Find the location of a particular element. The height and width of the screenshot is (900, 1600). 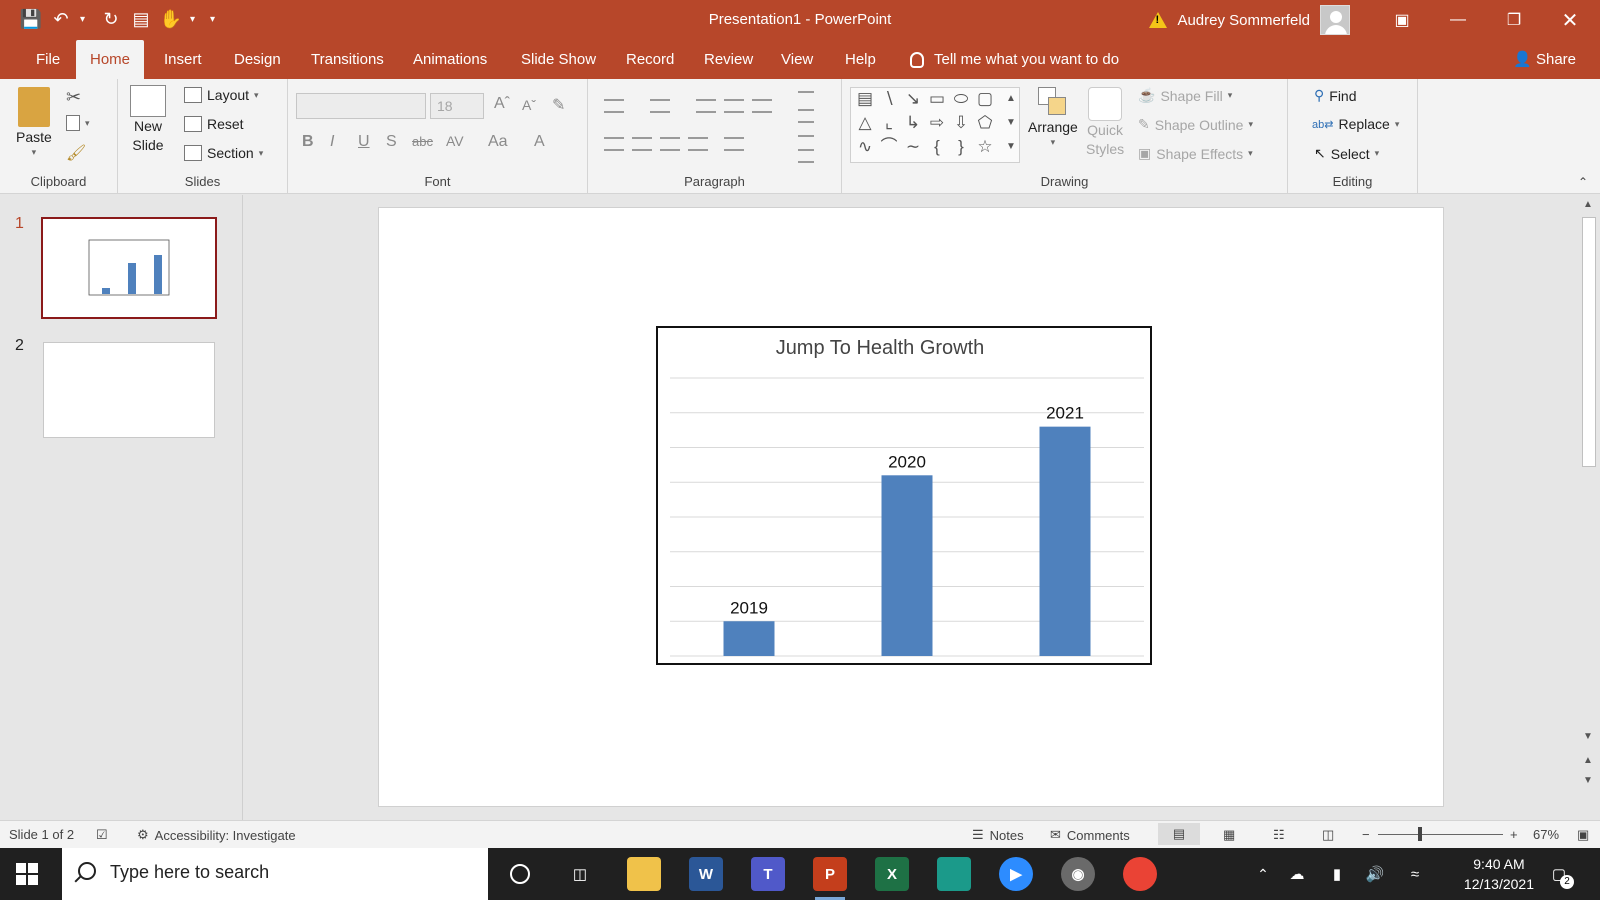

layout-button: Layout ▾ is located at coordinates (221, 95).